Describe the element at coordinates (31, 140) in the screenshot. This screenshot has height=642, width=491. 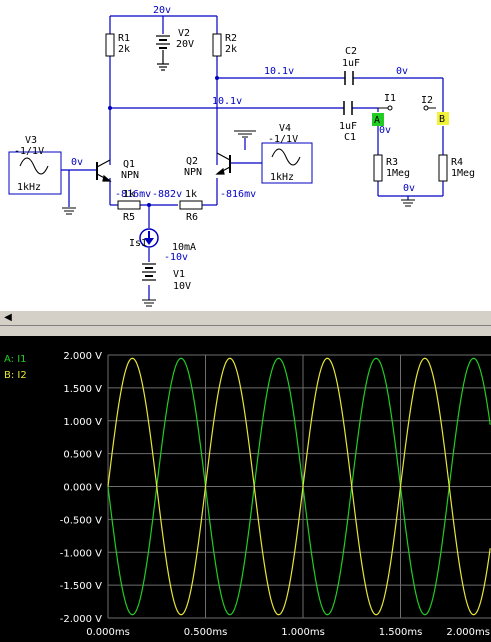
I see `component-name: V3` at that location.